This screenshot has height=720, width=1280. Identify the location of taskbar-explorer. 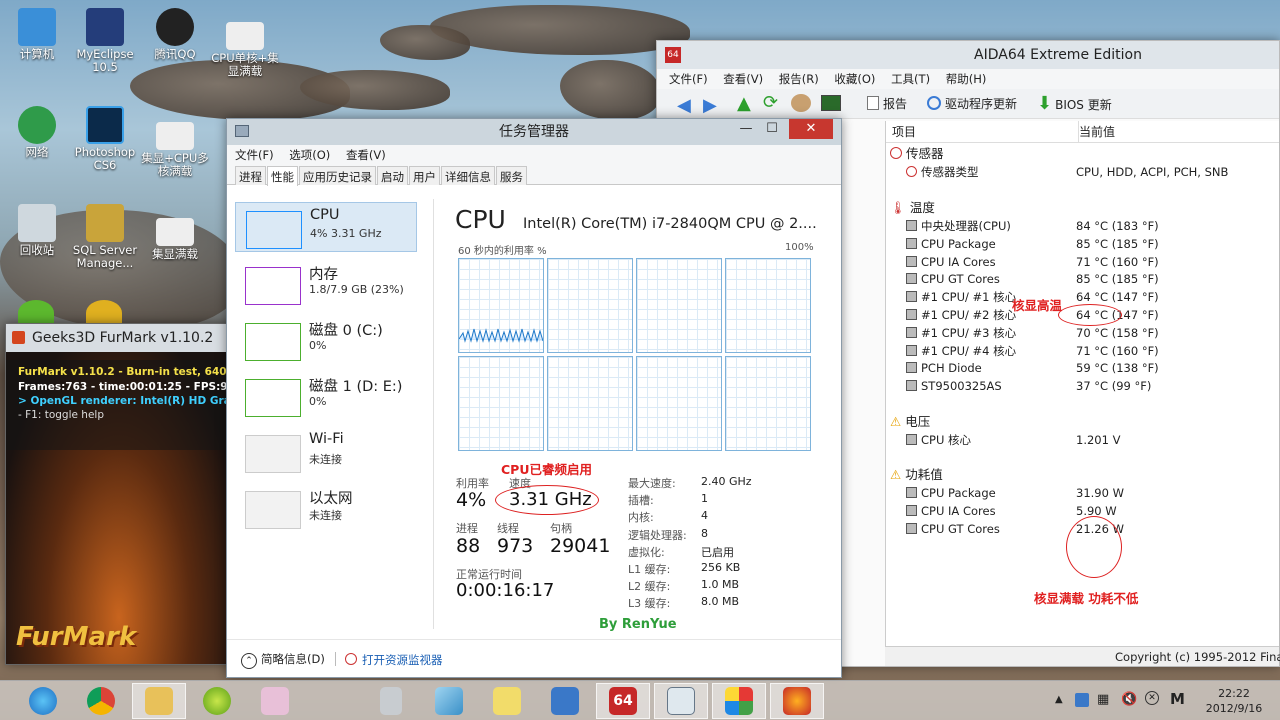
(159, 701).